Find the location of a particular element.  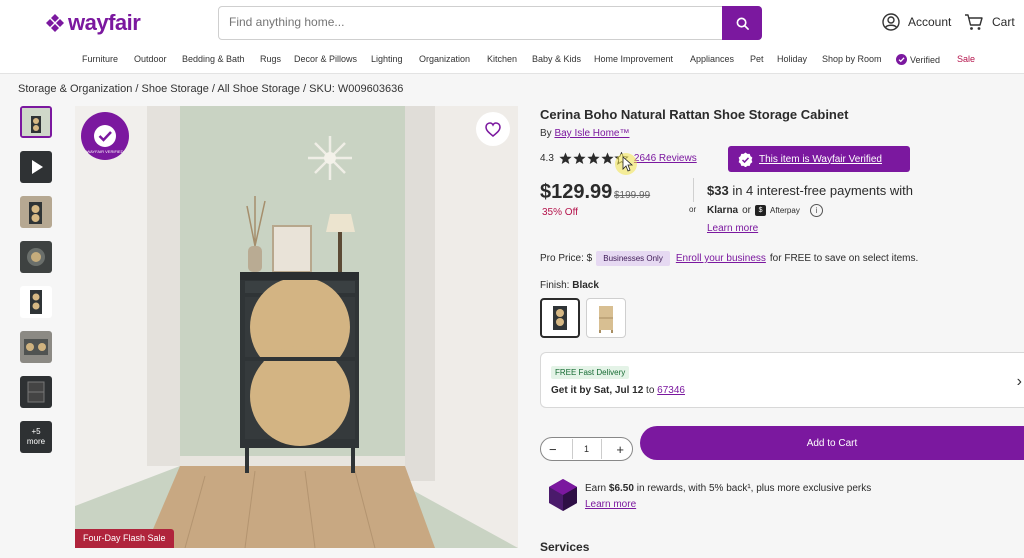

wayfair-verified-badge: This item is Wayfair Verified is located at coordinates (819, 159).